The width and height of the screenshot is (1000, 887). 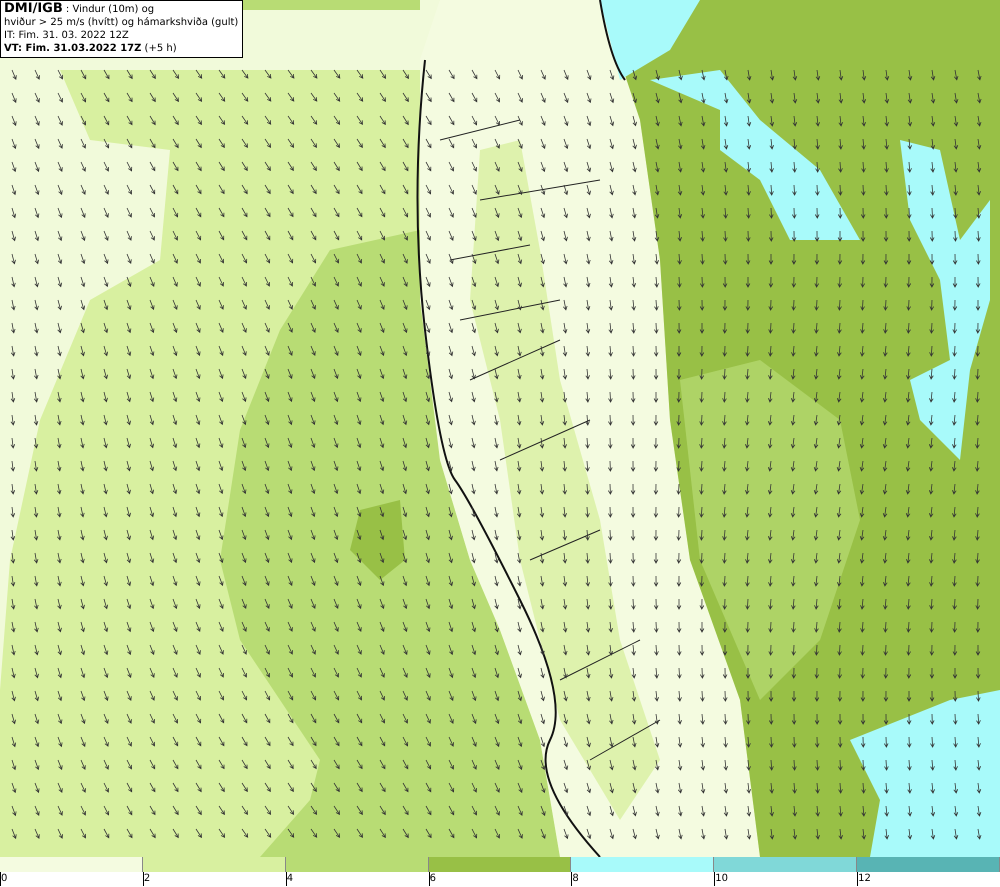 What do you see at coordinates (121, 22) in the screenshot?
I see `info-text: hviður > 25 m/s (hvítt) og hámarkshviða (gult)` at bounding box center [121, 22].